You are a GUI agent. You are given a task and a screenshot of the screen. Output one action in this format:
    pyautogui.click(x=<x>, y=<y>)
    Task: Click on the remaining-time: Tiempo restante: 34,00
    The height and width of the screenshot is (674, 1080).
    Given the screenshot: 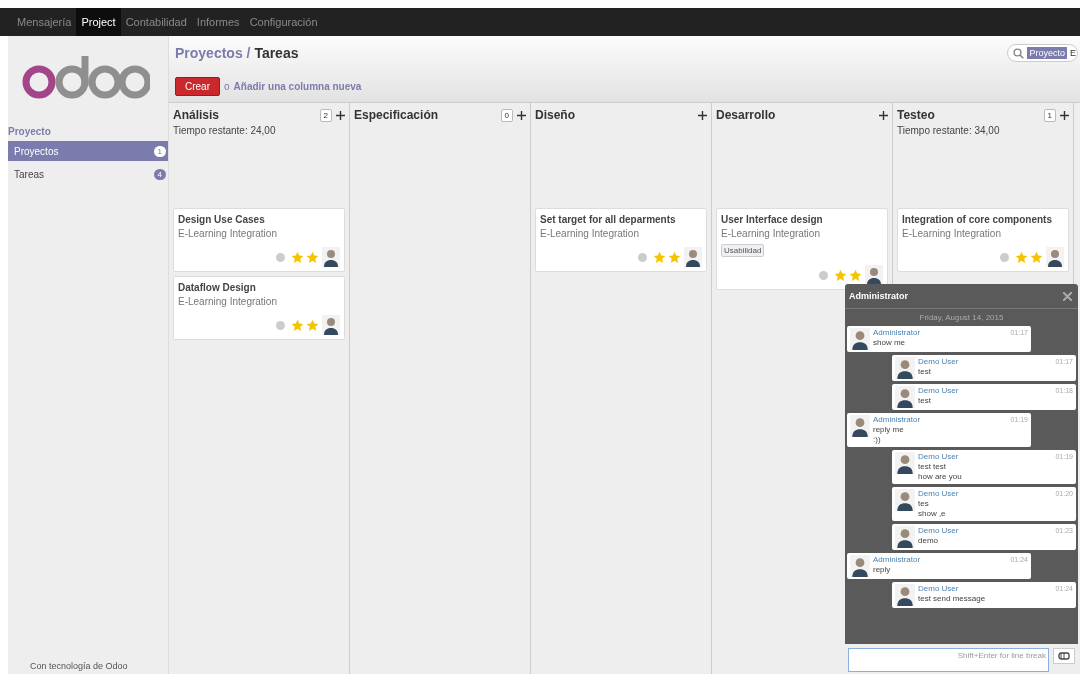 What is the action you would take?
    pyautogui.click(x=949, y=130)
    